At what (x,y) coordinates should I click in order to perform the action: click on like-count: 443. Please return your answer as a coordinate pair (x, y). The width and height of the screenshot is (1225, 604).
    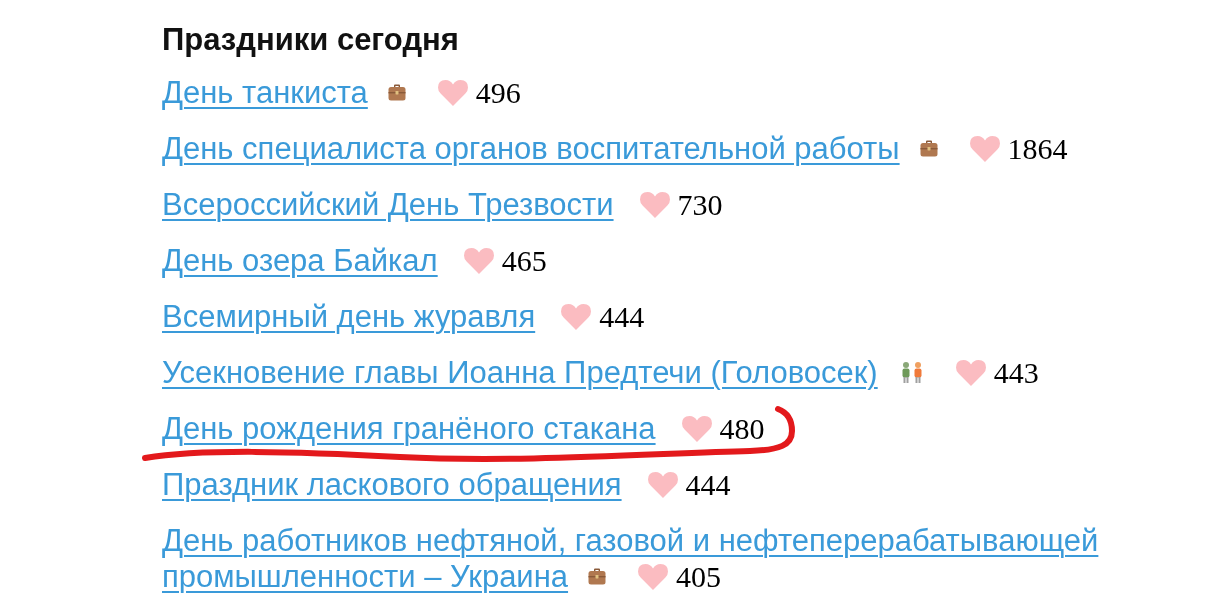
    Looking at the image, I should click on (1016, 372).